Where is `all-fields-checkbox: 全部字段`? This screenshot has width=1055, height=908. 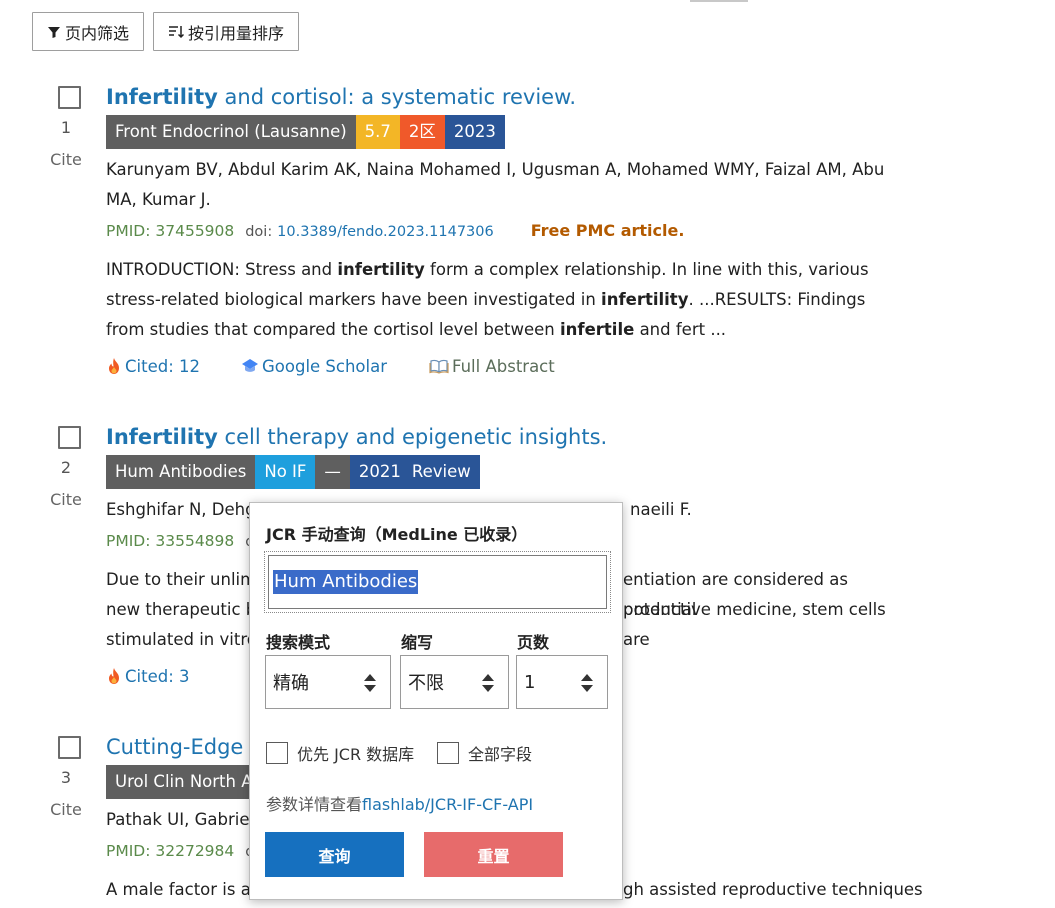
all-fields-checkbox: 全部字段 is located at coordinates (484, 753).